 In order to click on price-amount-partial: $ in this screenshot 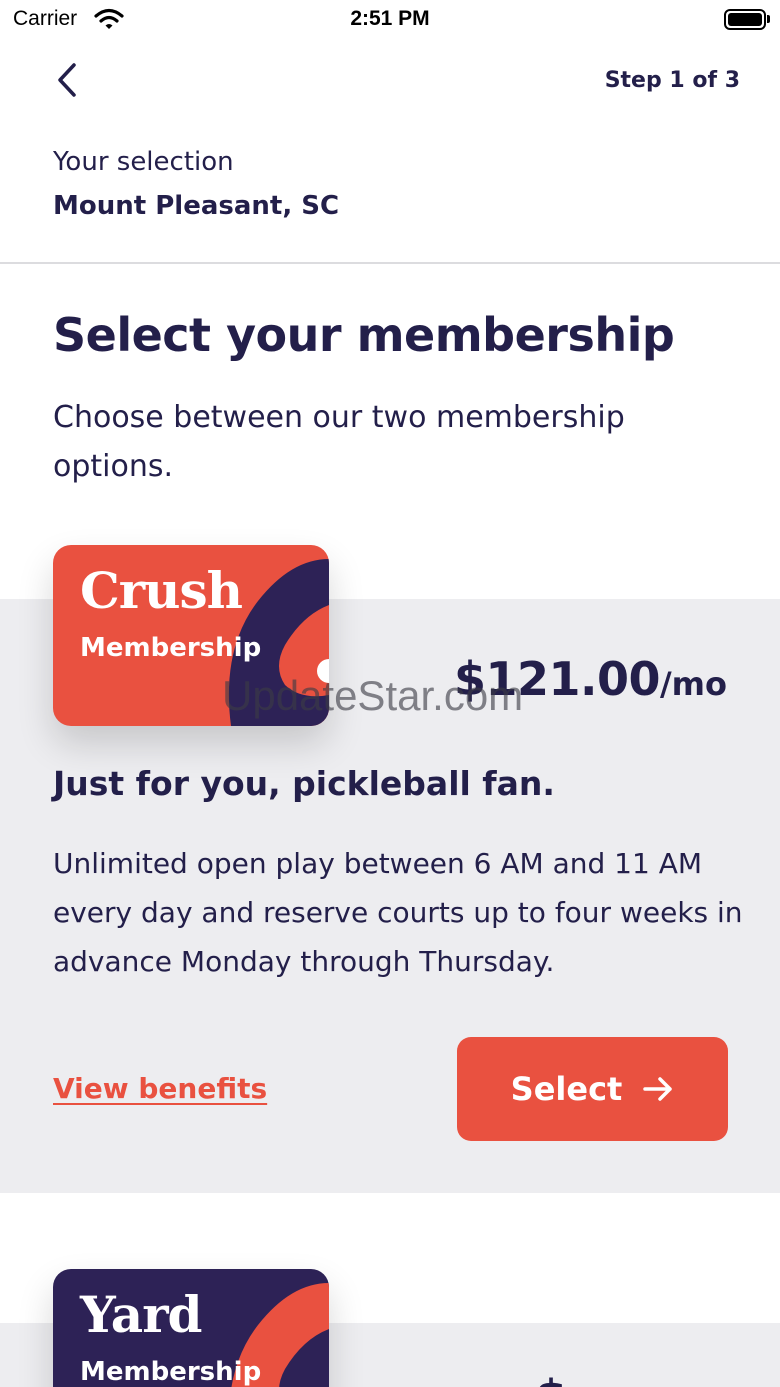, I will do `click(551, 1378)`.